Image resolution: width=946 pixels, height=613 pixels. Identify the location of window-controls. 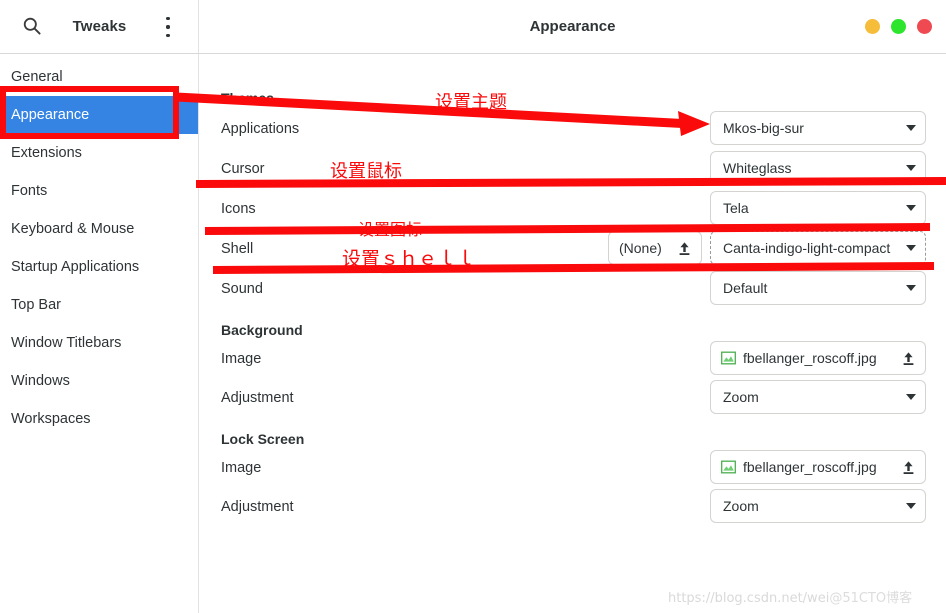
(898, 26).